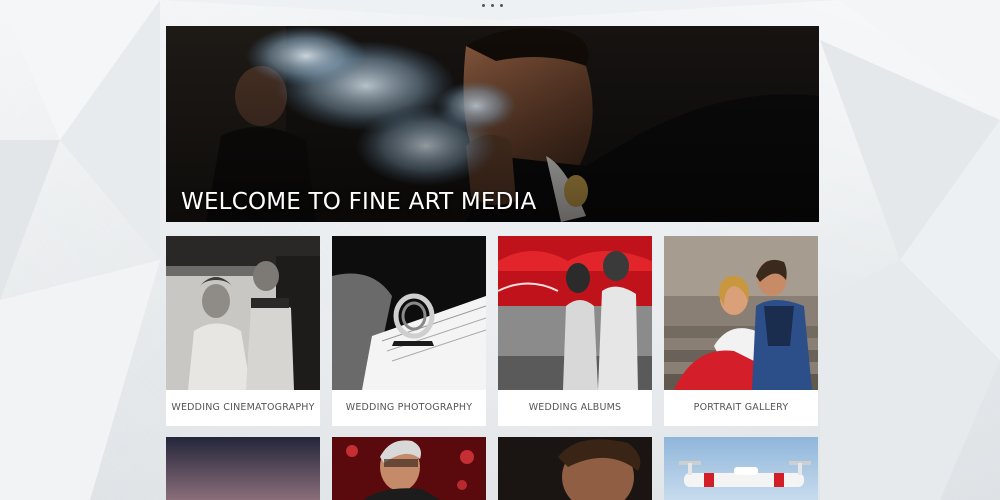 Image resolution: width=1000 pixels, height=500 pixels. What do you see at coordinates (243, 407) in the screenshot?
I see `tile-label: WEDDING CINEMATOGRAPHY` at bounding box center [243, 407].